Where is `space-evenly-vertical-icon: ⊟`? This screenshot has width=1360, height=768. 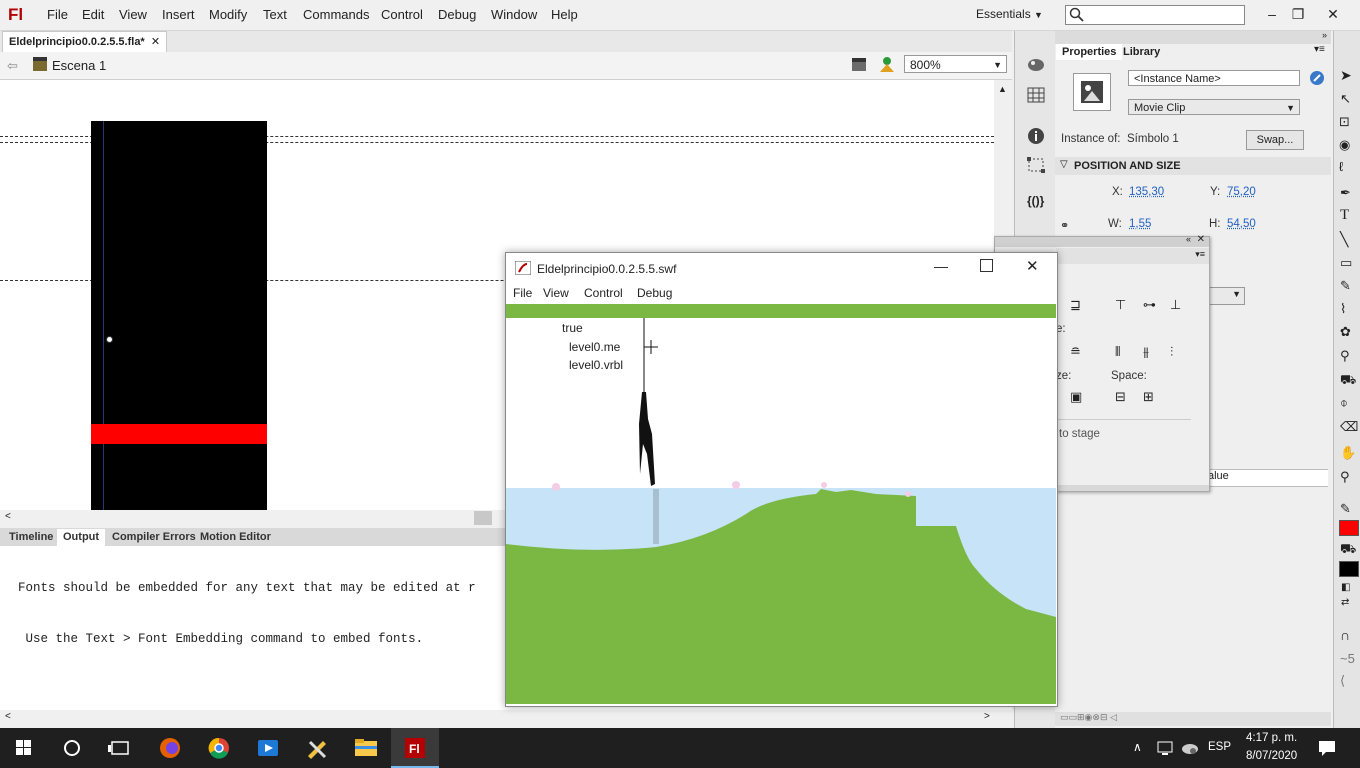 space-evenly-vertical-icon: ⊟ is located at coordinates (1120, 397).